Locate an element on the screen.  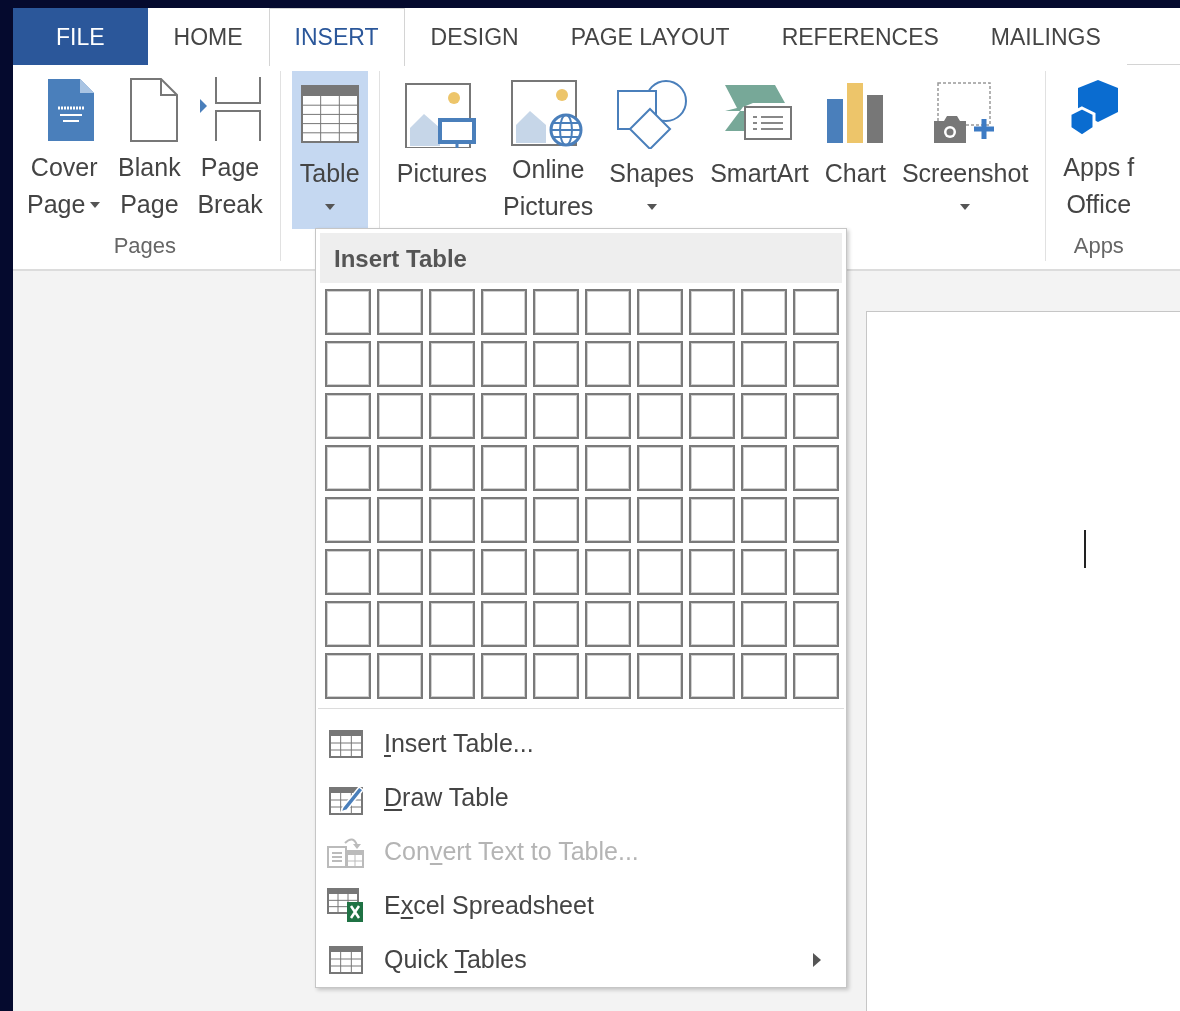
ribbon-button: Table is located at coordinates (329, 150).